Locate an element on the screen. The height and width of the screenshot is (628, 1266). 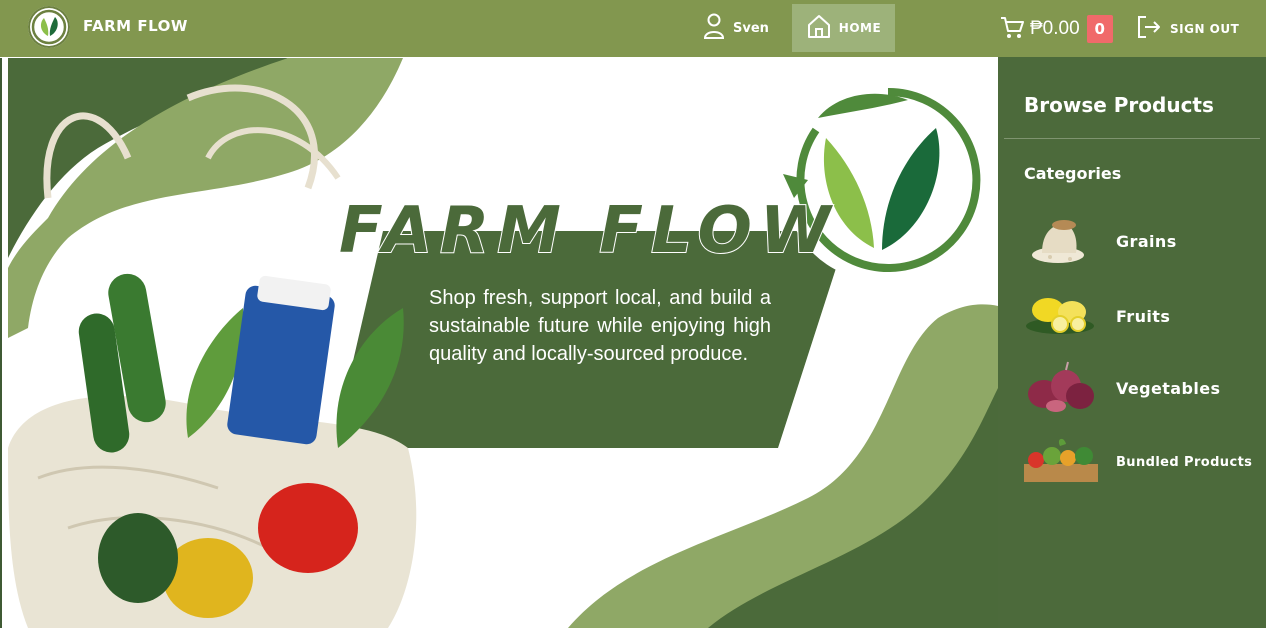
home-label: HOME is located at coordinates (860, 28).